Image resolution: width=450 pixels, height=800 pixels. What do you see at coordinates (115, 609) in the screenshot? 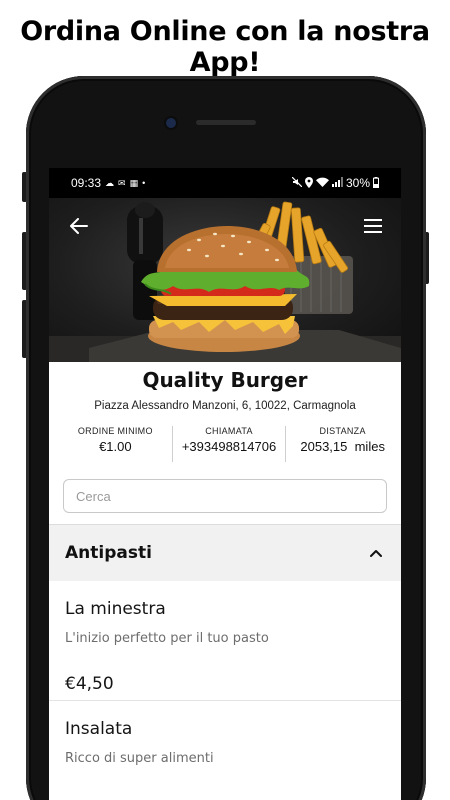
I see `item-name: La minestra` at bounding box center [115, 609].